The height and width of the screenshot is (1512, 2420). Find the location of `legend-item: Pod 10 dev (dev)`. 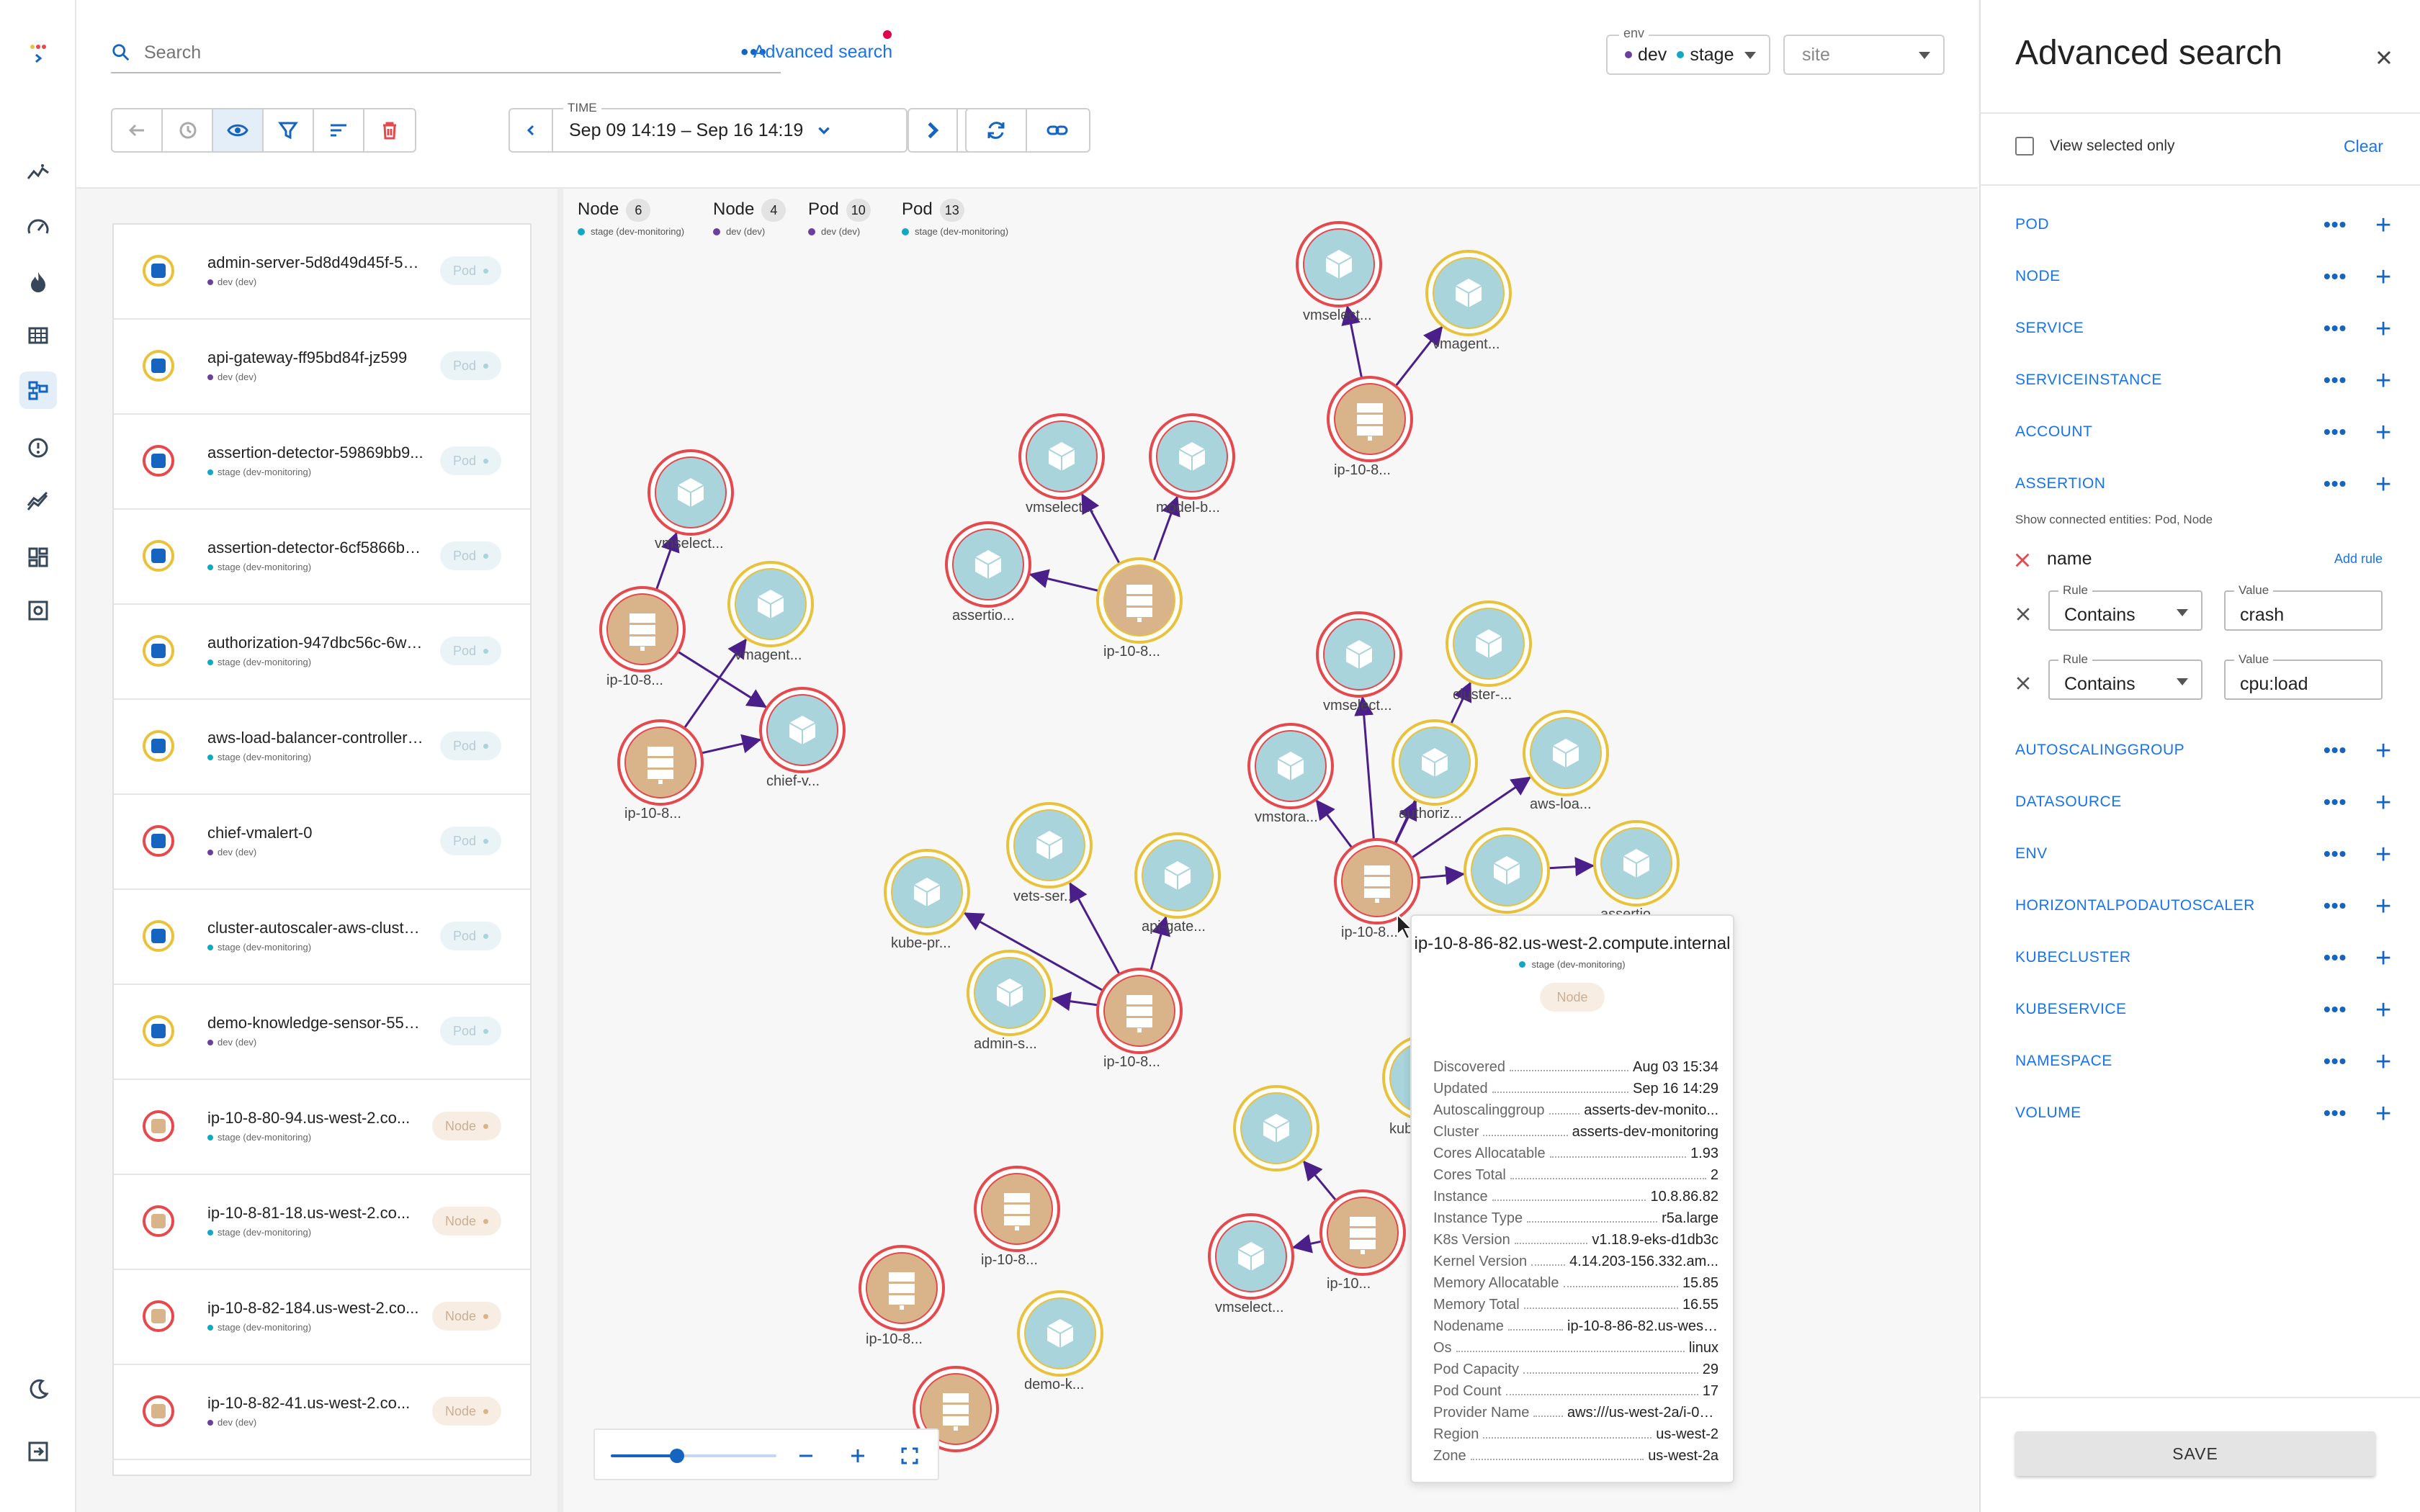

legend-item: Pod 10 dev (dev) is located at coordinates (839, 218).